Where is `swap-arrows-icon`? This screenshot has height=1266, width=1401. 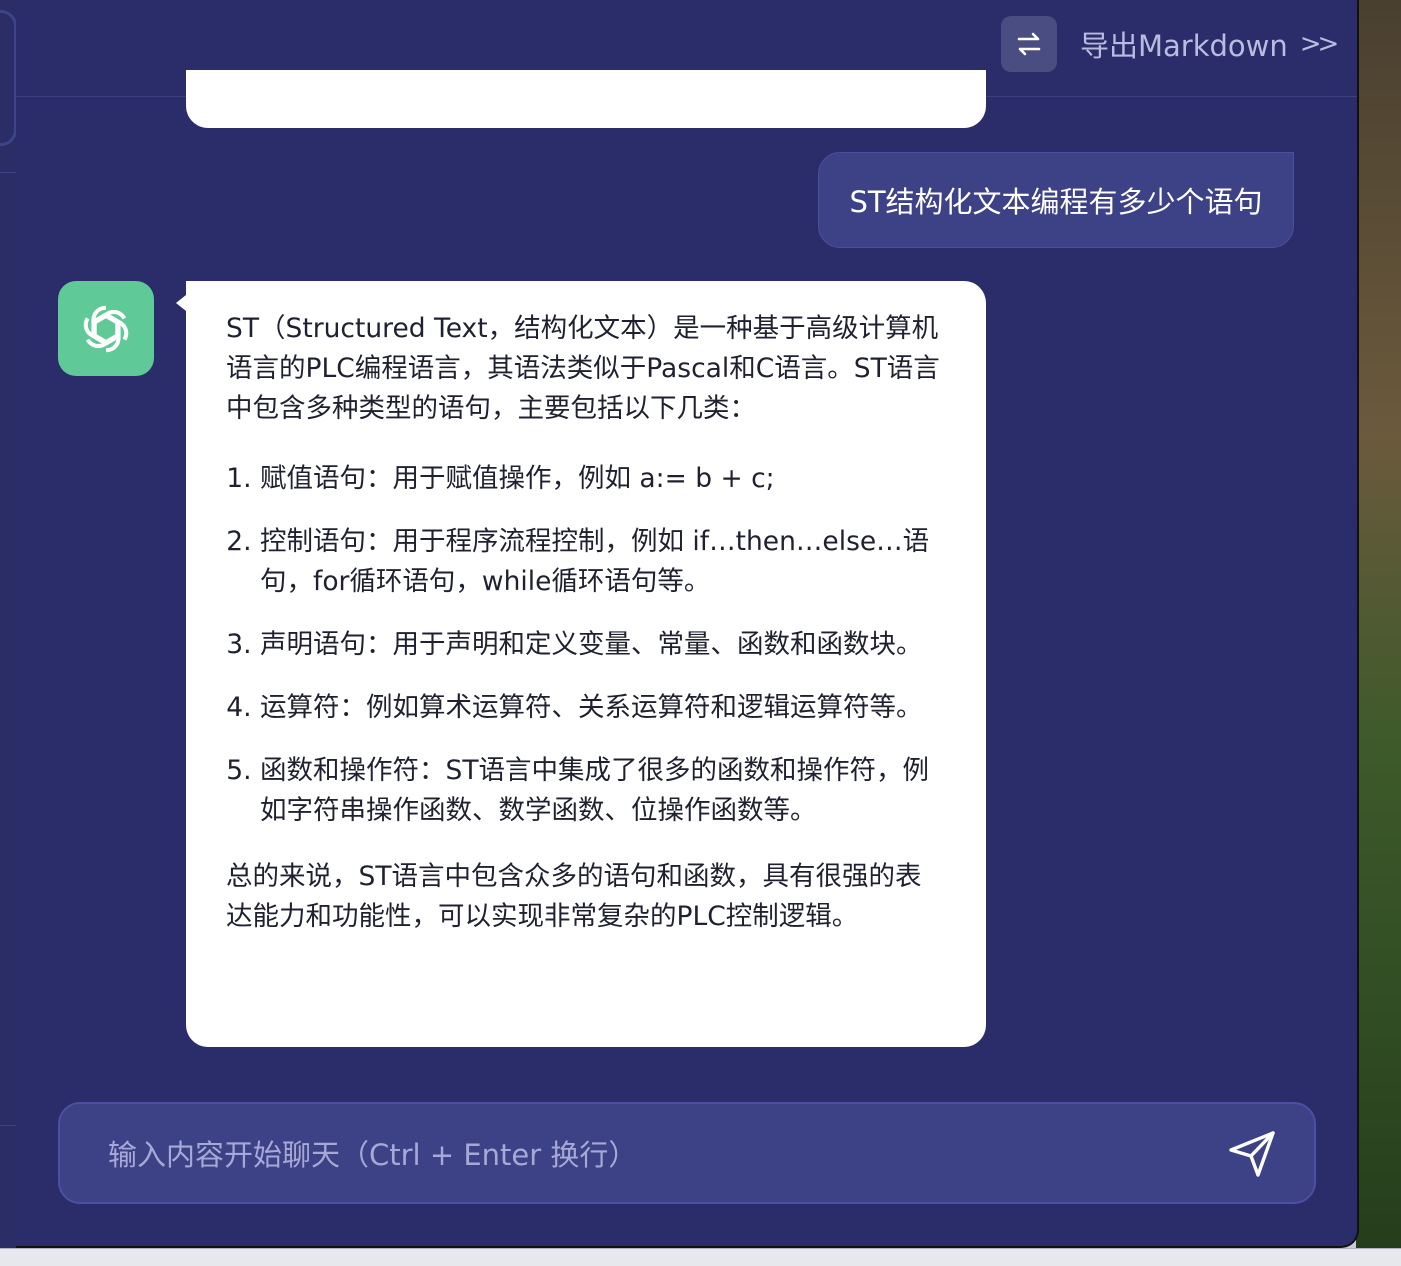
swap-arrows-icon is located at coordinates (1029, 44).